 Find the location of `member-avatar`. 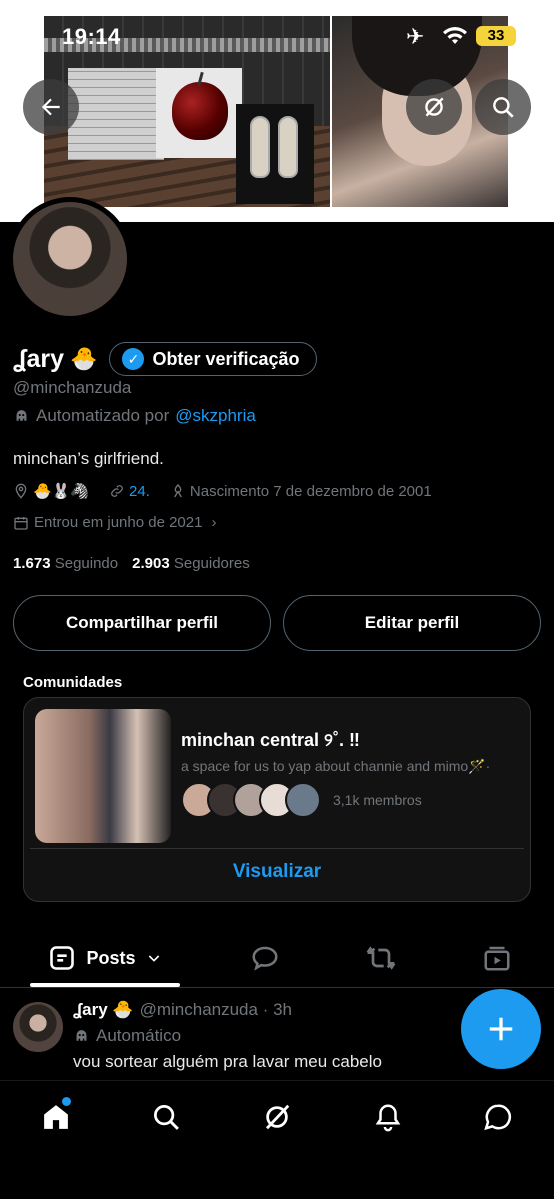

member-avatar is located at coordinates (303, 800).